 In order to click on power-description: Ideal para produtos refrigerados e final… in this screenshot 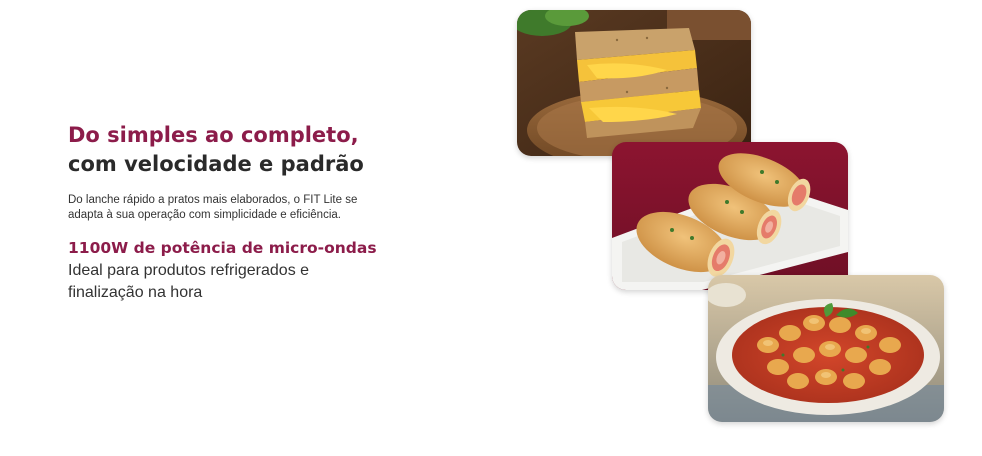, I will do `click(189, 281)`.